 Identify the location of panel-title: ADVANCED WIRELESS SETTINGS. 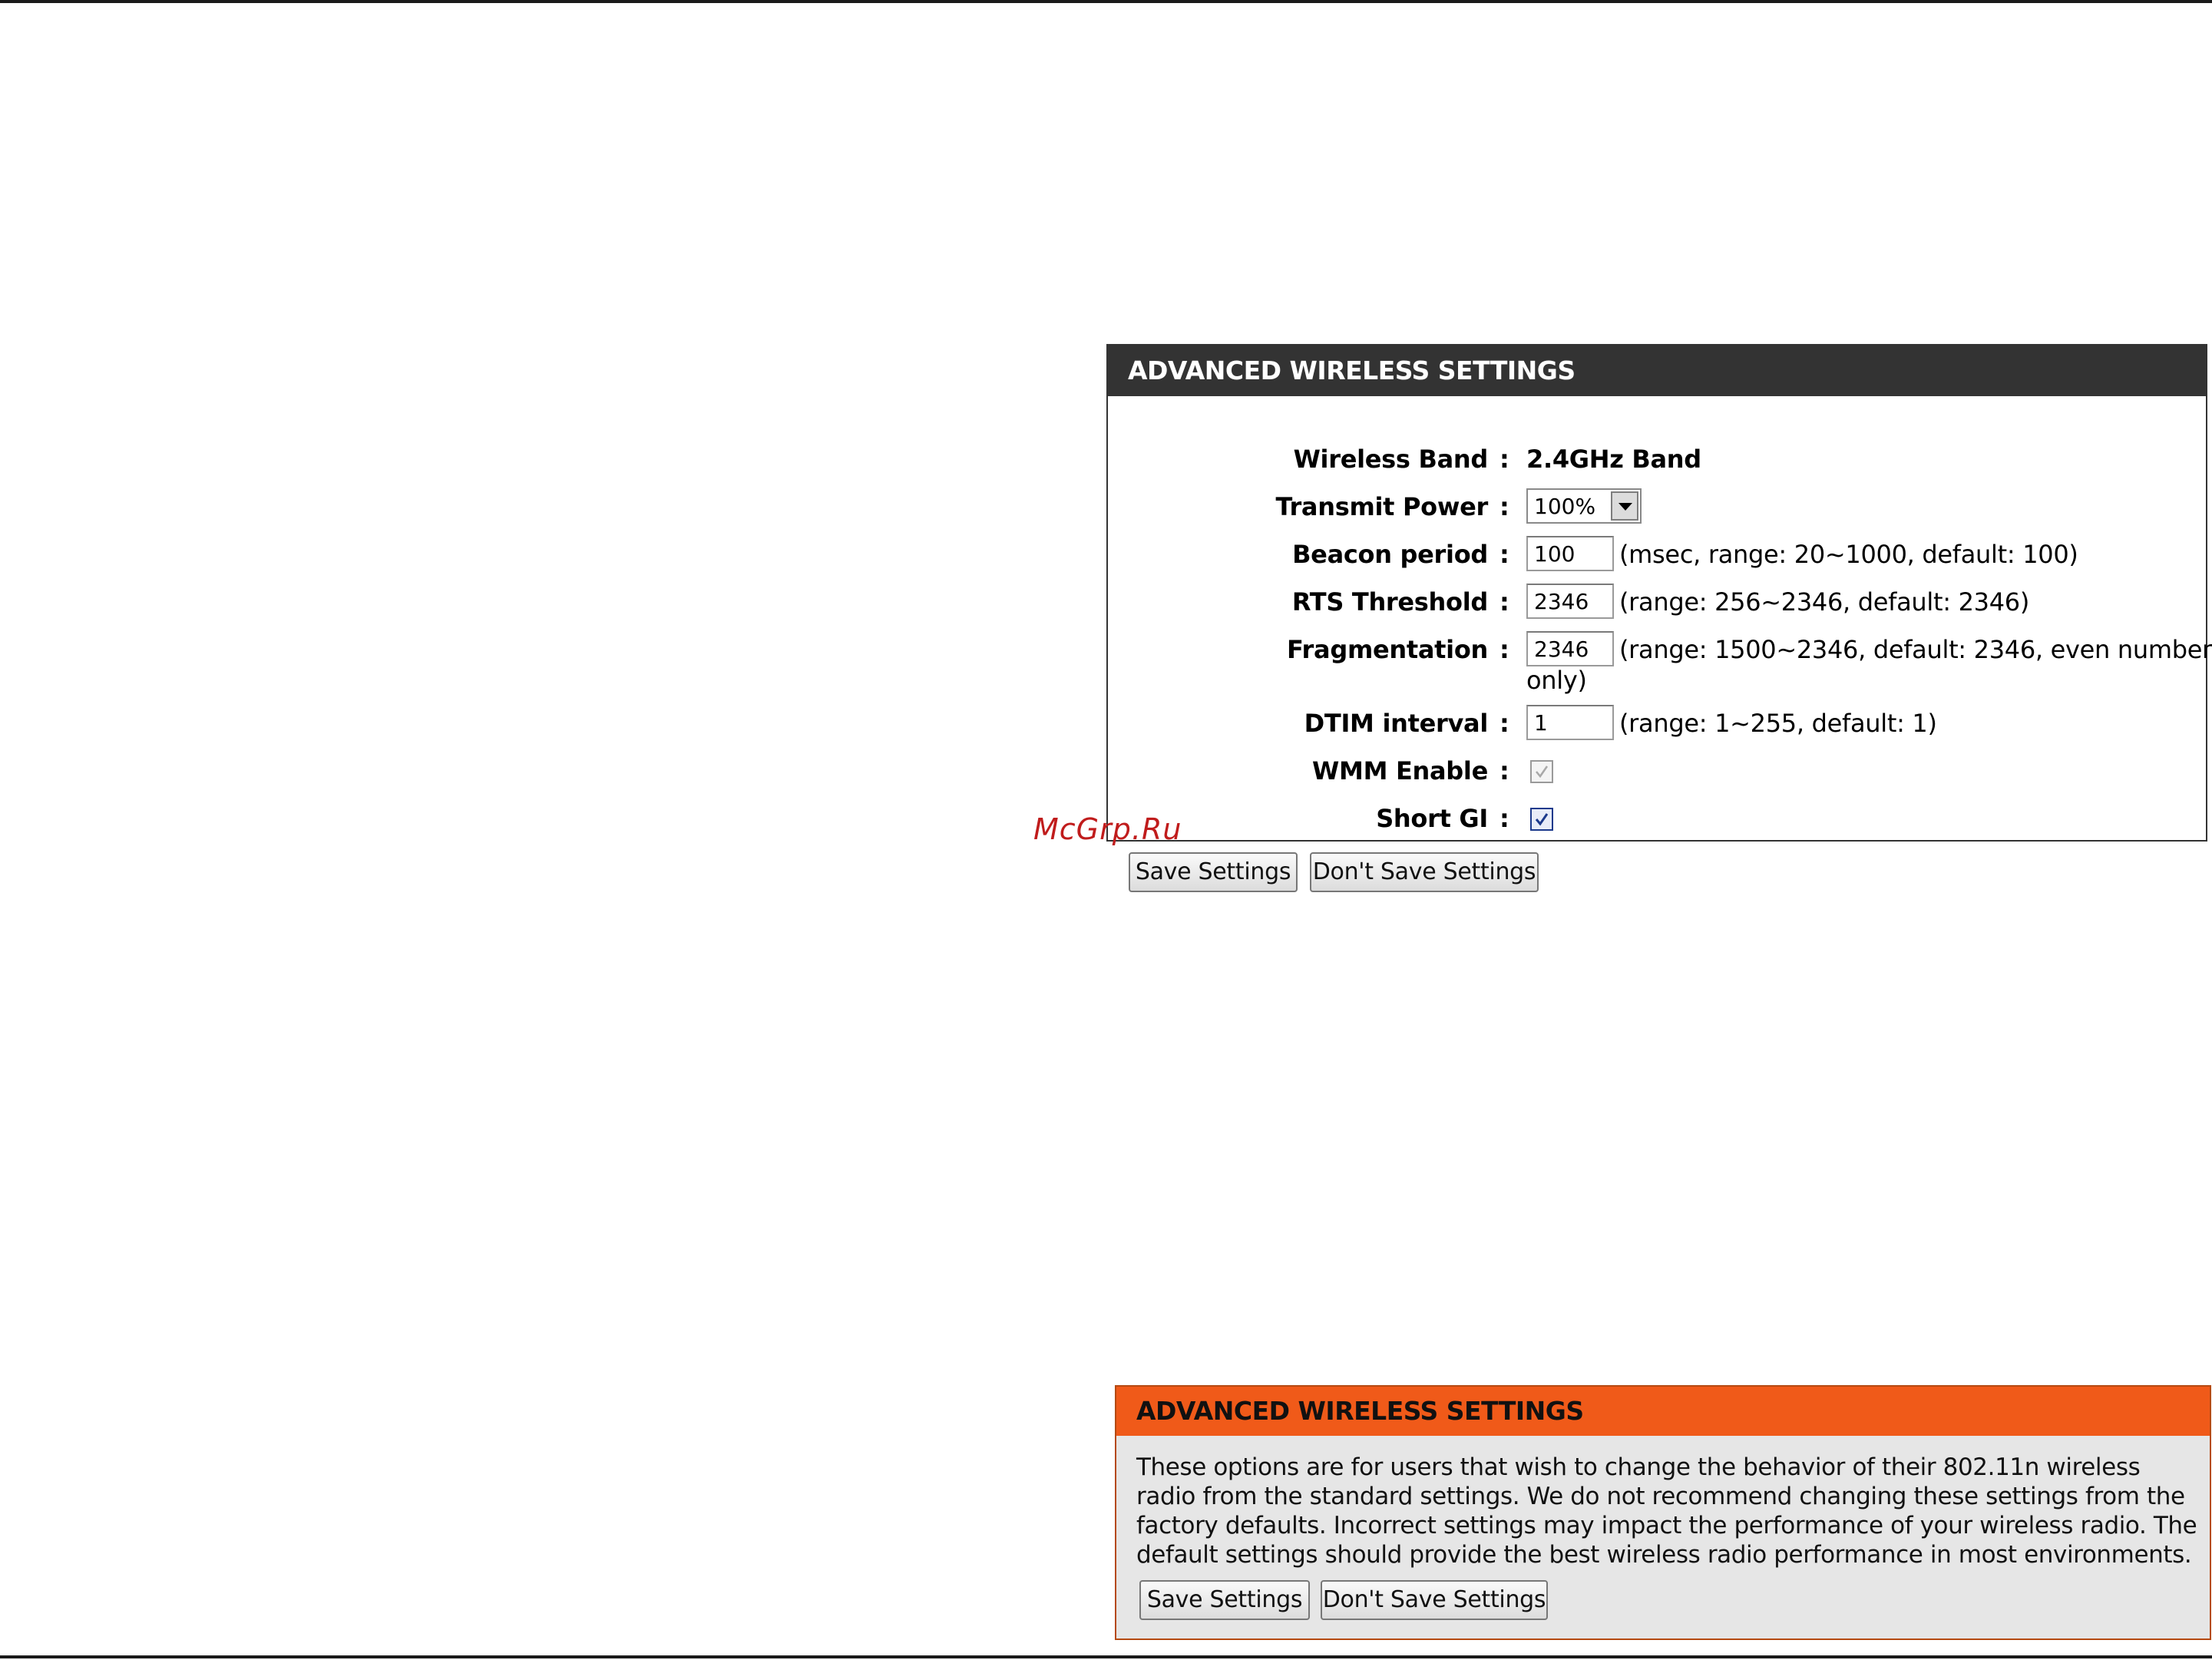
(1657, 371).